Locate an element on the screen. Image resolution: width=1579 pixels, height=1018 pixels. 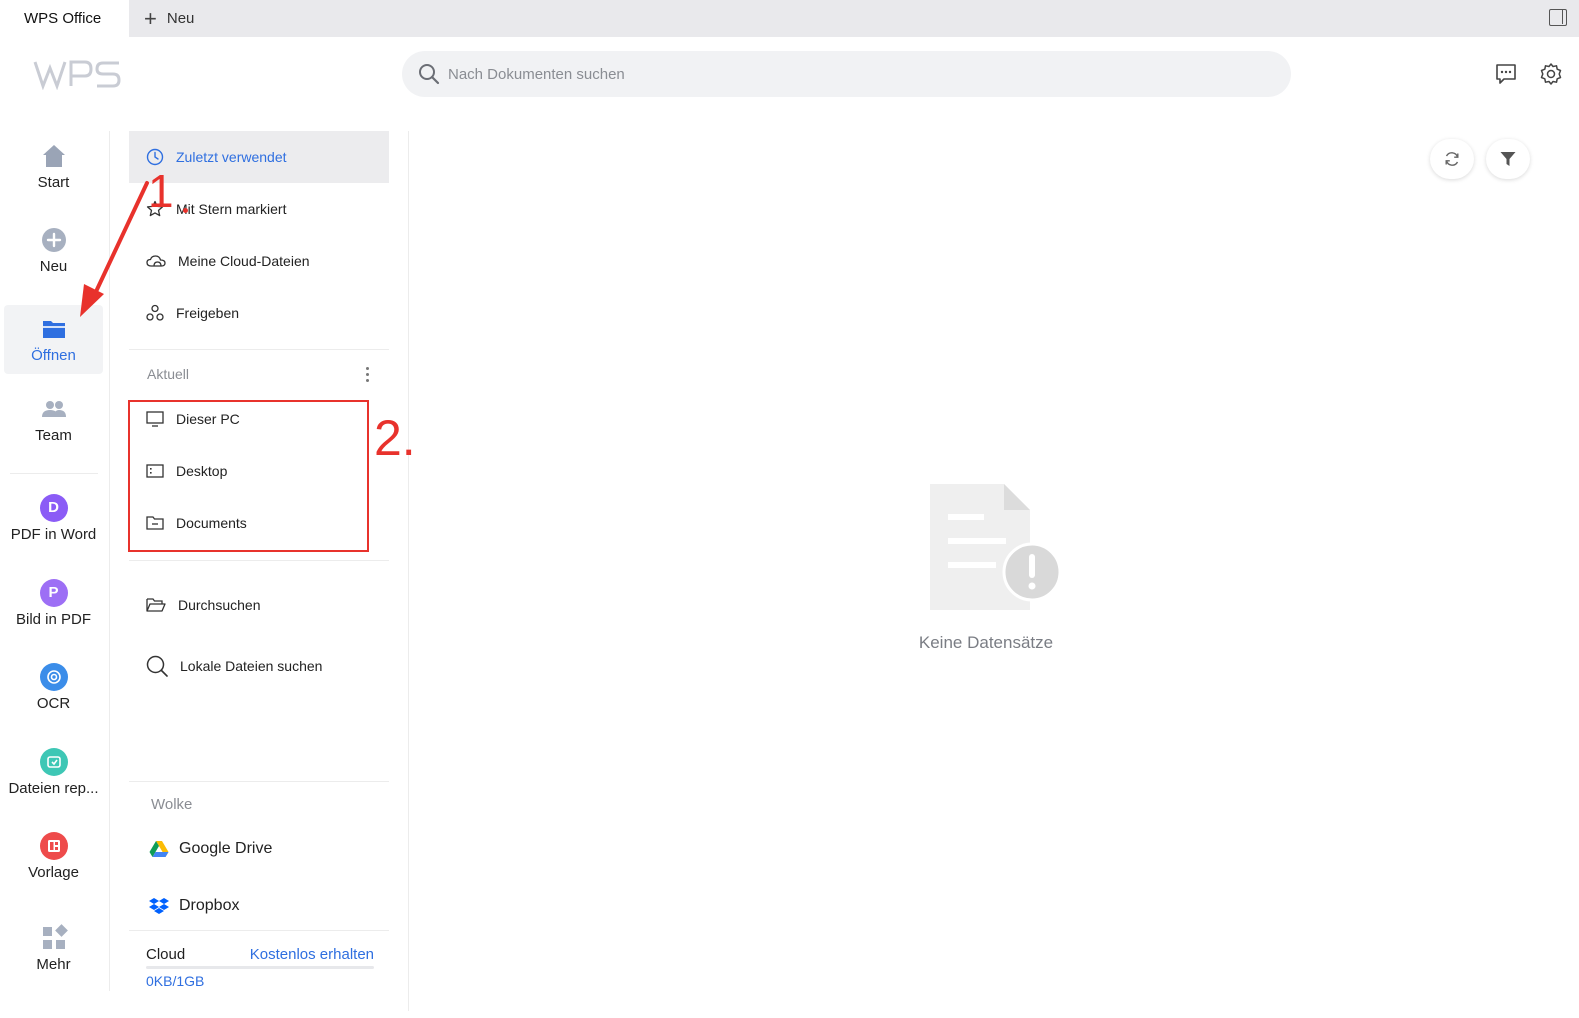
new-tab-button: + Neu is located at coordinates (169, 18).